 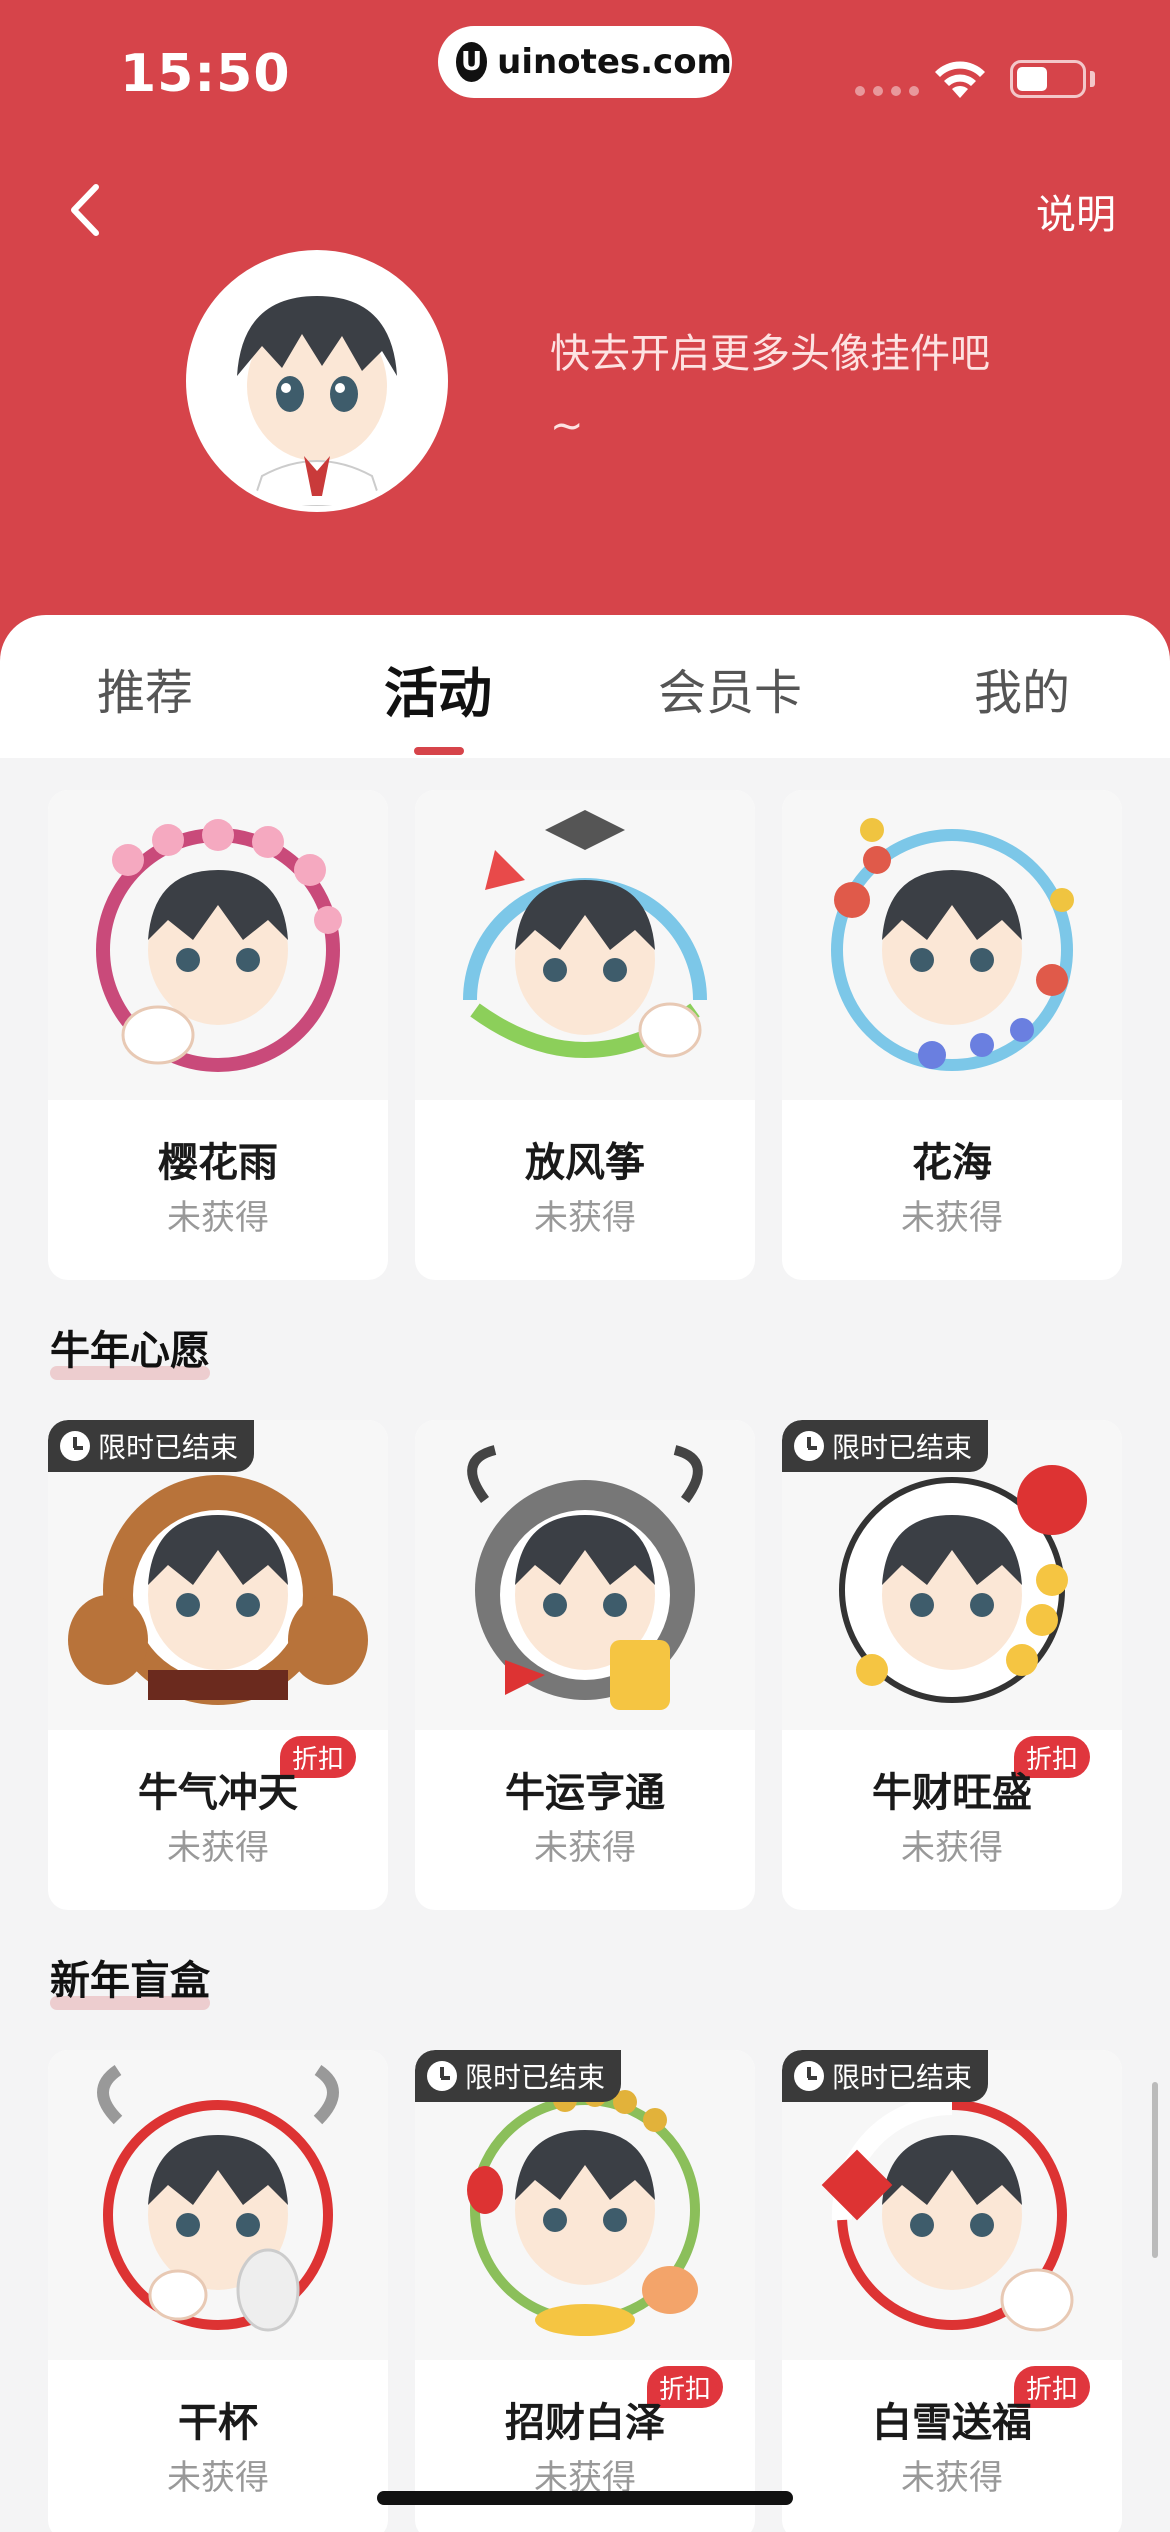 I want to click on url-pill: U uinotes.com, so click(x=585, y=62).